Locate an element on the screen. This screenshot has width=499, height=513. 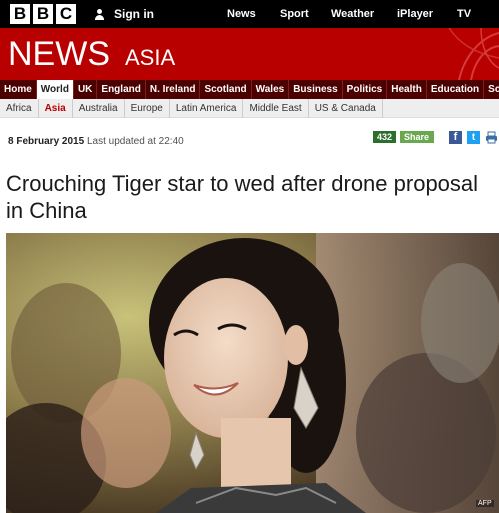
sign-in-label: Sign in is located at coordinates (134, 14).